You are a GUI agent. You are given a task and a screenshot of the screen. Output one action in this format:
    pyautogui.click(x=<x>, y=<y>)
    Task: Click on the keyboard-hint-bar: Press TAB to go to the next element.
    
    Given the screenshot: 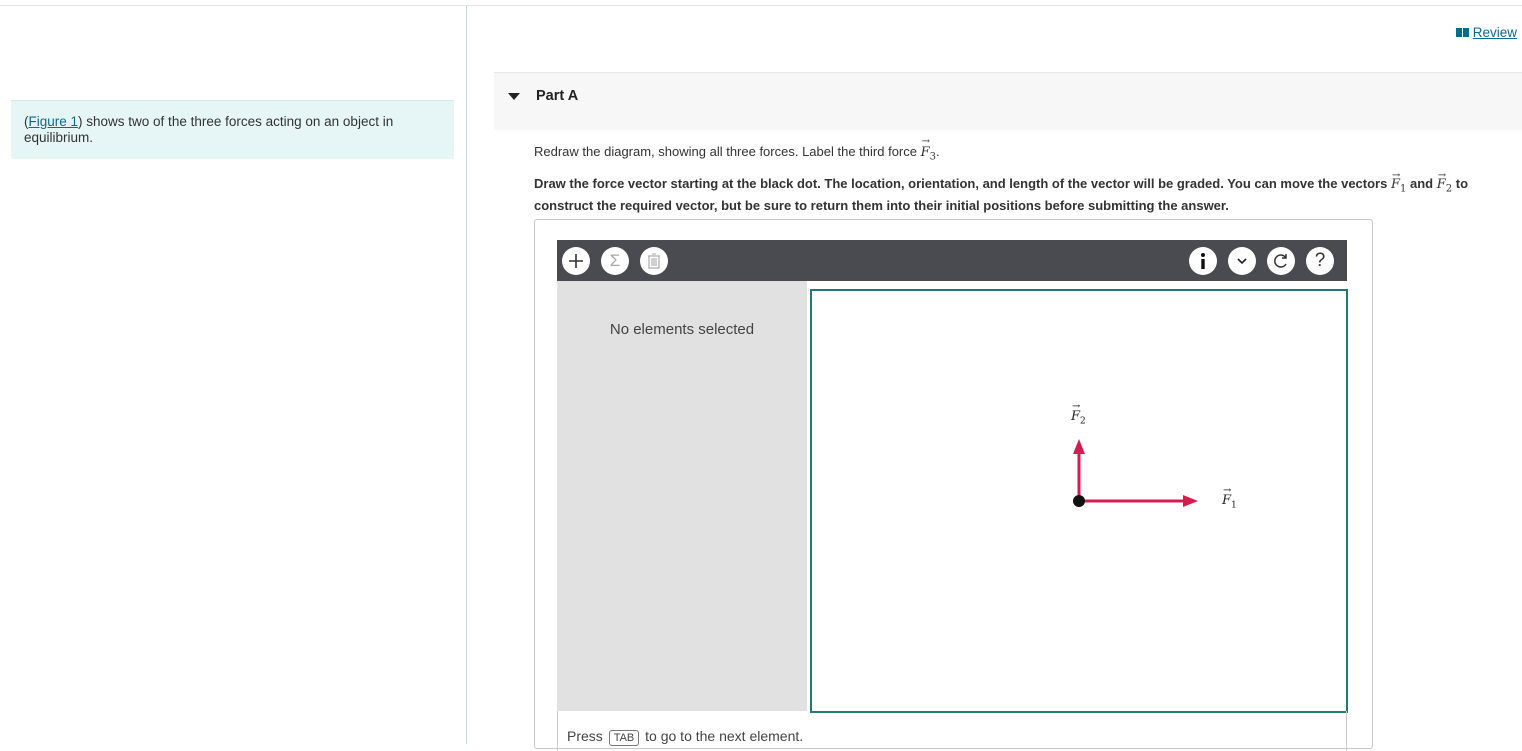 What is the action you would take?
    pyautogui.click(x=952, y=731)
    